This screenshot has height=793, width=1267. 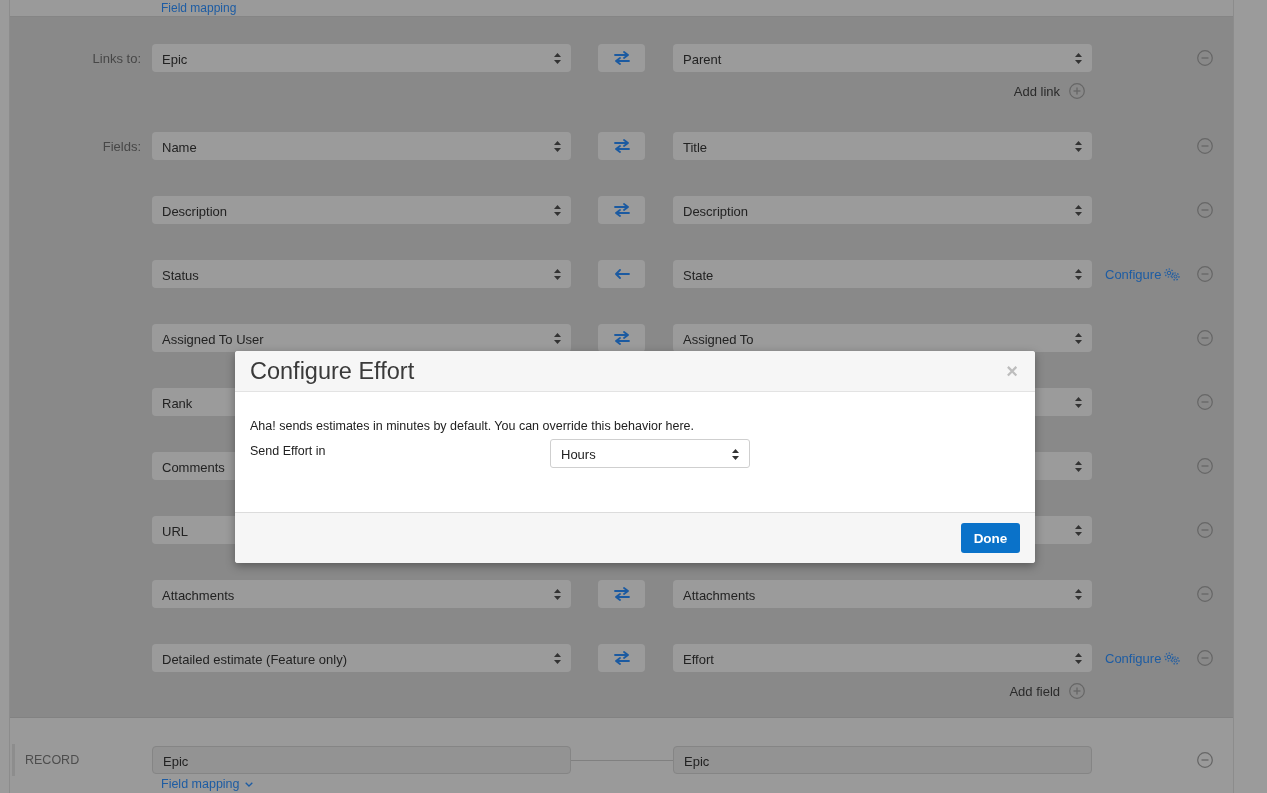 What do you see at coordinates (193, 466) in the screenshot?
I see `field-select: Comments` at bounding box center [193, 466].